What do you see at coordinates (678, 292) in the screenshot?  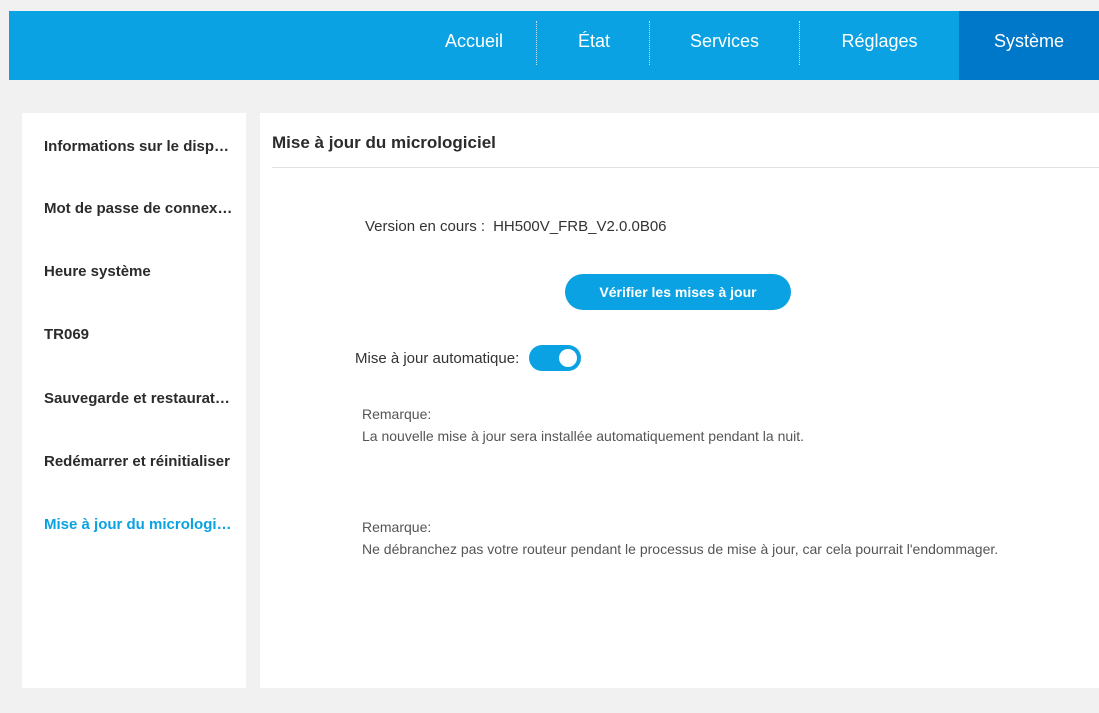 I see `check-updates-button: Vérifier les mises à jour` at bounding box center [678, 292].